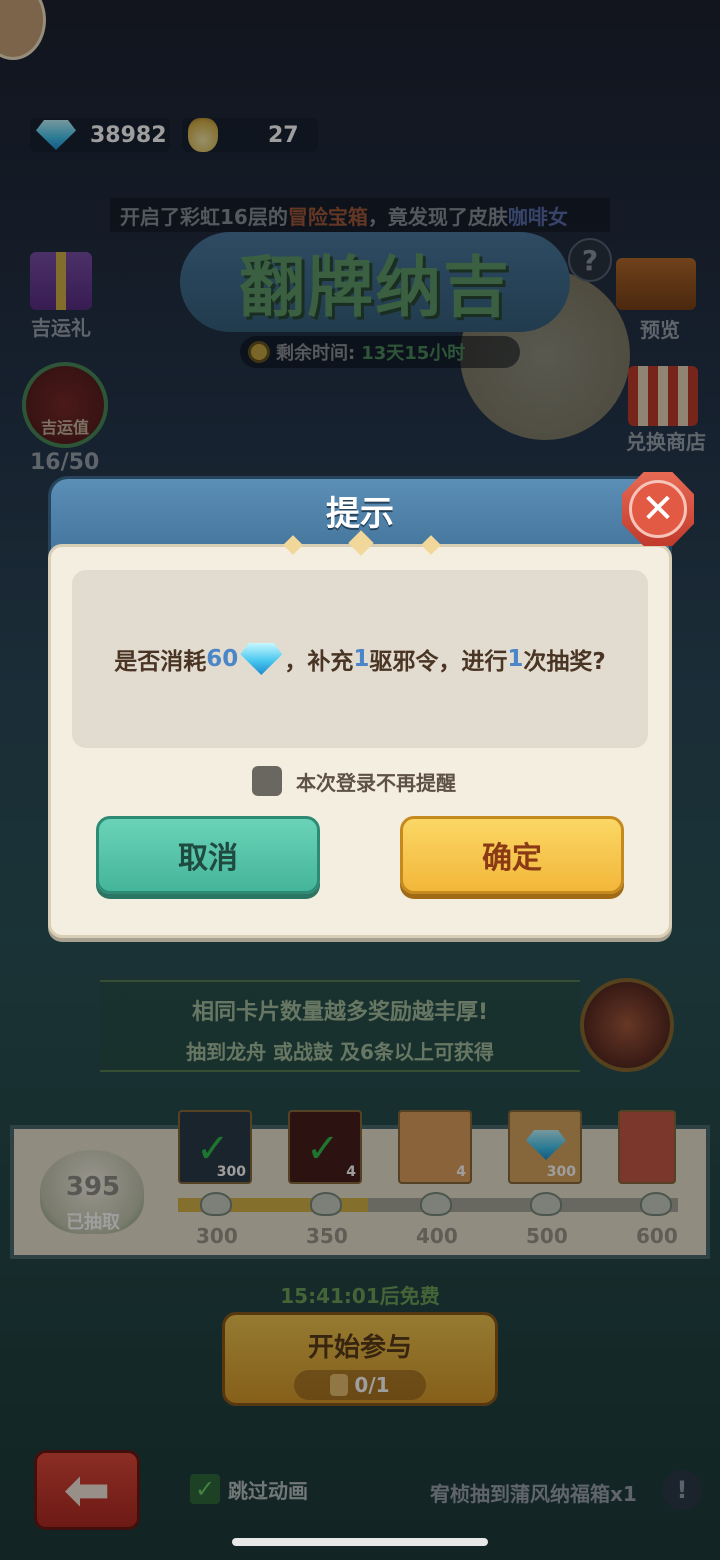 The image size is (720, 1560). I want to click on draw-count: 1, so click(515, 659).